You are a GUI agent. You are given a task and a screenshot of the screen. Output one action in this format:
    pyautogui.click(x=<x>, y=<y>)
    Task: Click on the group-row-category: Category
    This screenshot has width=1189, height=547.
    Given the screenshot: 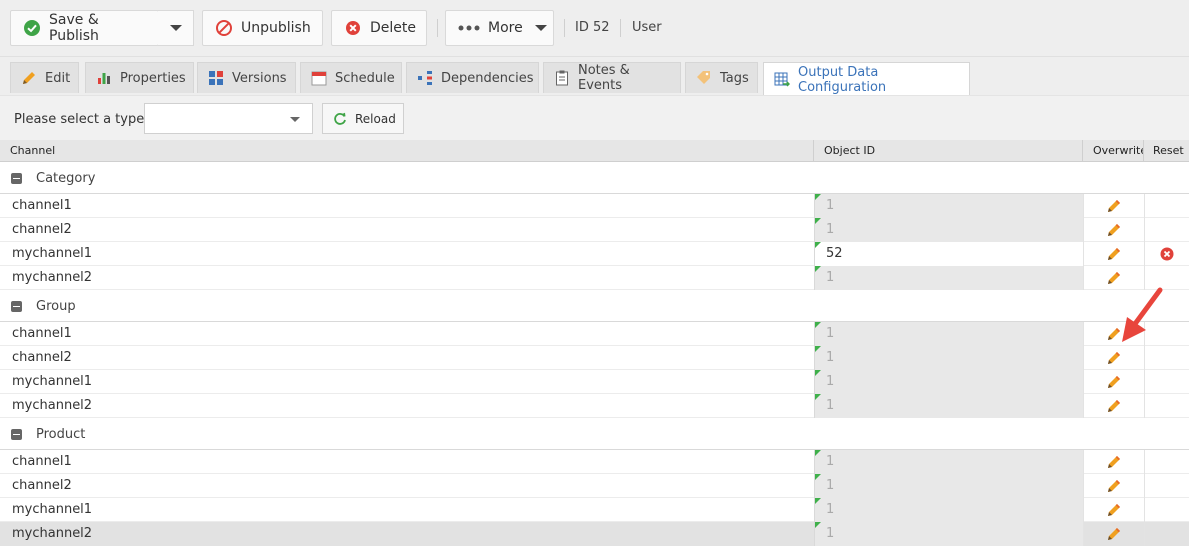 What is the action you would take?
    pyautogui.click(x=594, y=178)
    